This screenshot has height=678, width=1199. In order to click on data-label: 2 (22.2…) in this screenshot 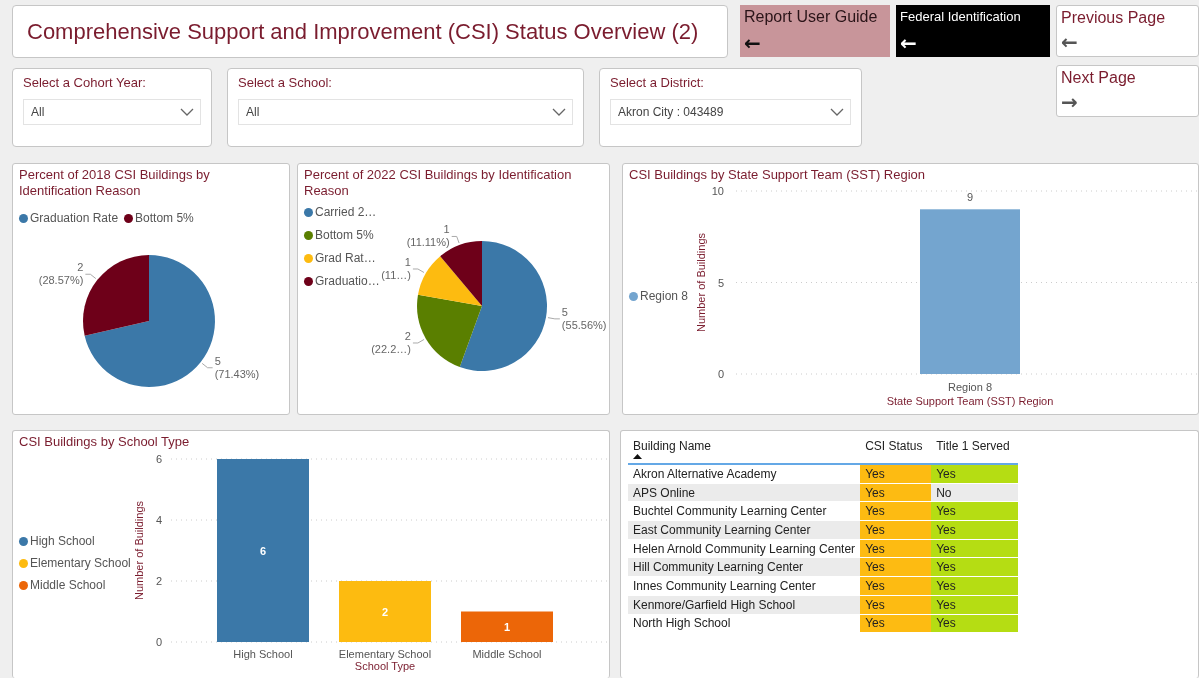, I will do `click(391, 342)`.